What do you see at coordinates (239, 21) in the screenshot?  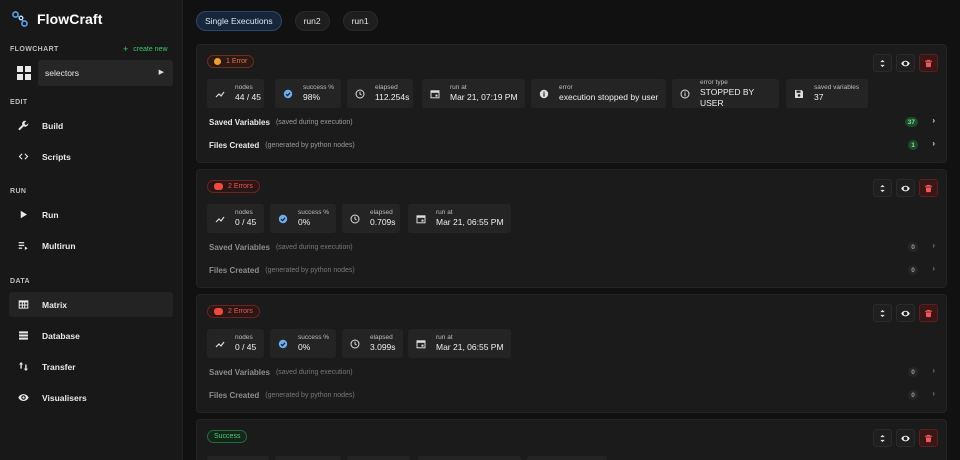 I see `tab-single-executions: Single Executions` at bounding box center [239, 21].